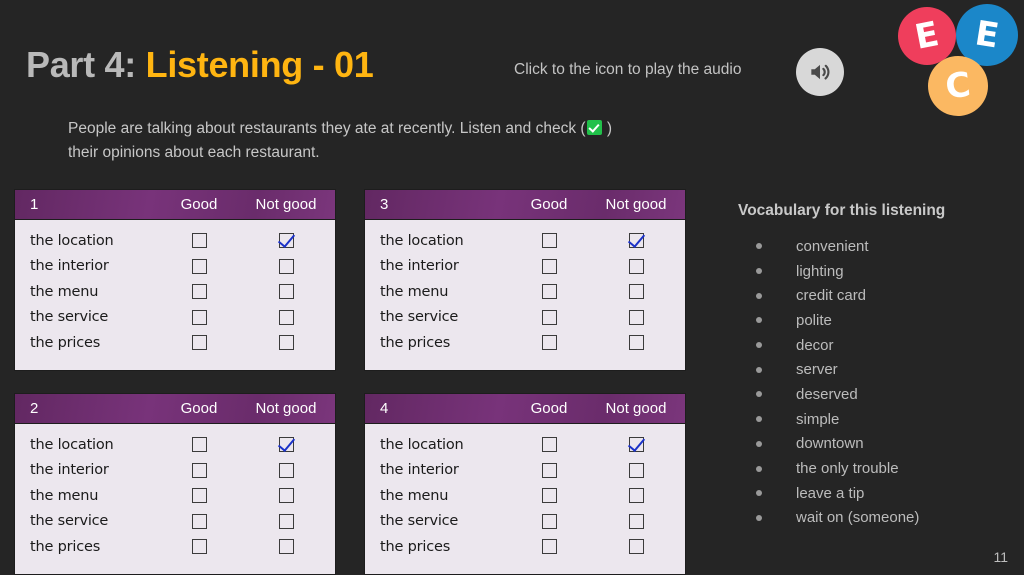 The height and width of the screenshot is (575, 1024). What do you see at coordinates (875, 345) in the screenshot?
I see `vocabulary-item: decor` at bounding box center [875, 345].